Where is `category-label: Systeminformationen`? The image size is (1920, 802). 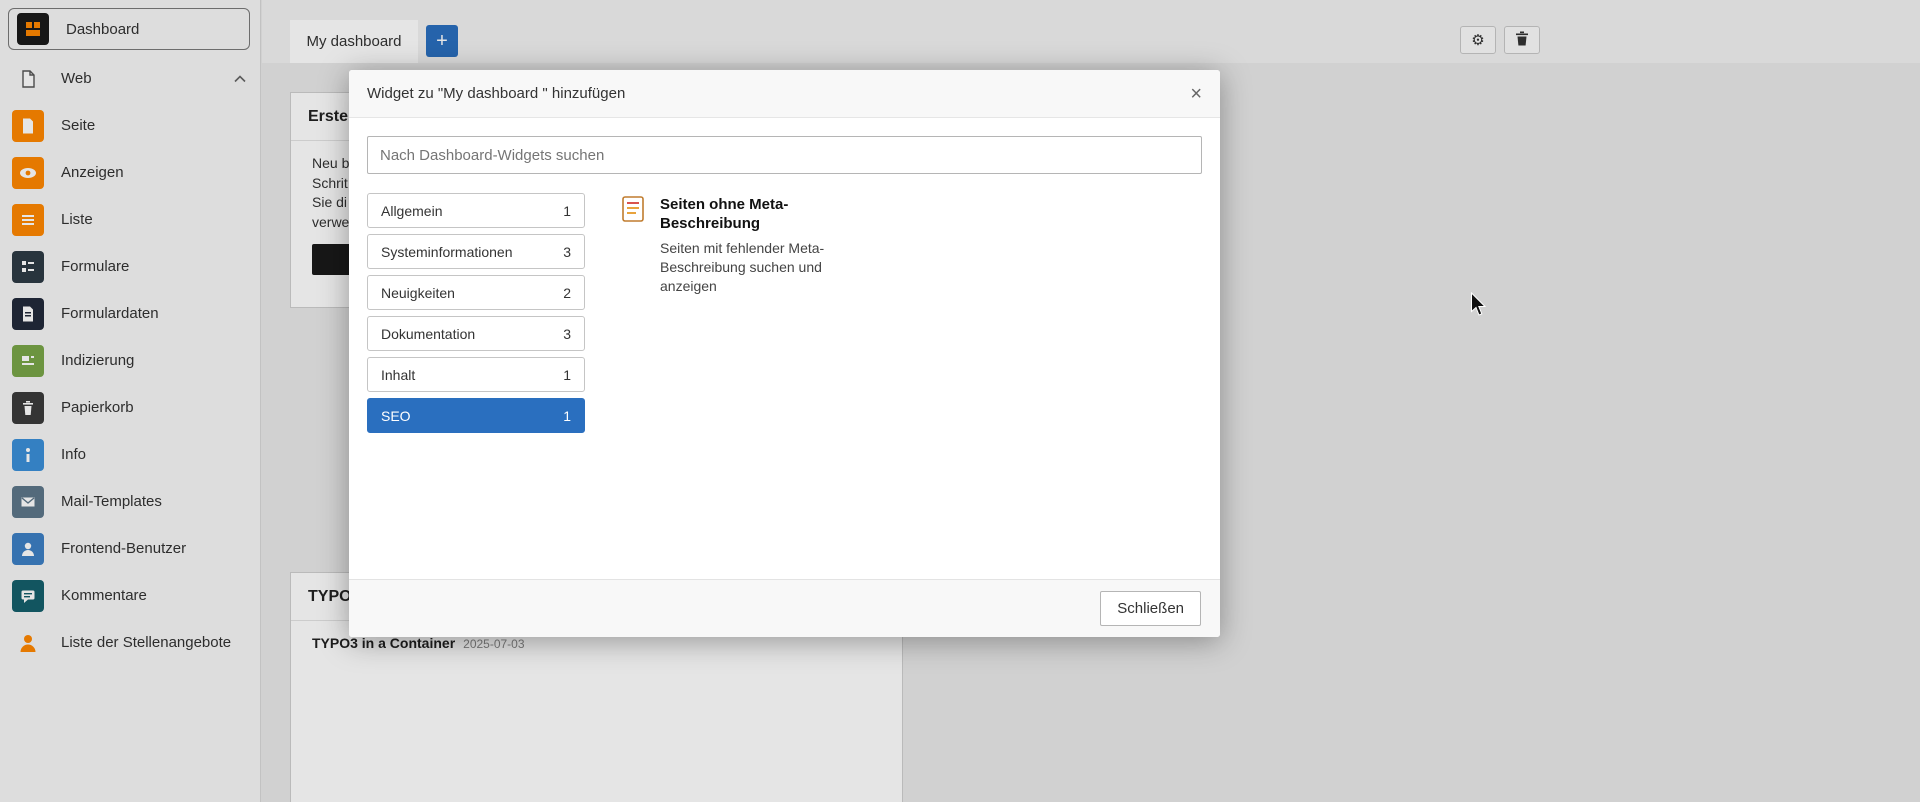
category-label: Systeminformationen is located at coordinates (447, 251).